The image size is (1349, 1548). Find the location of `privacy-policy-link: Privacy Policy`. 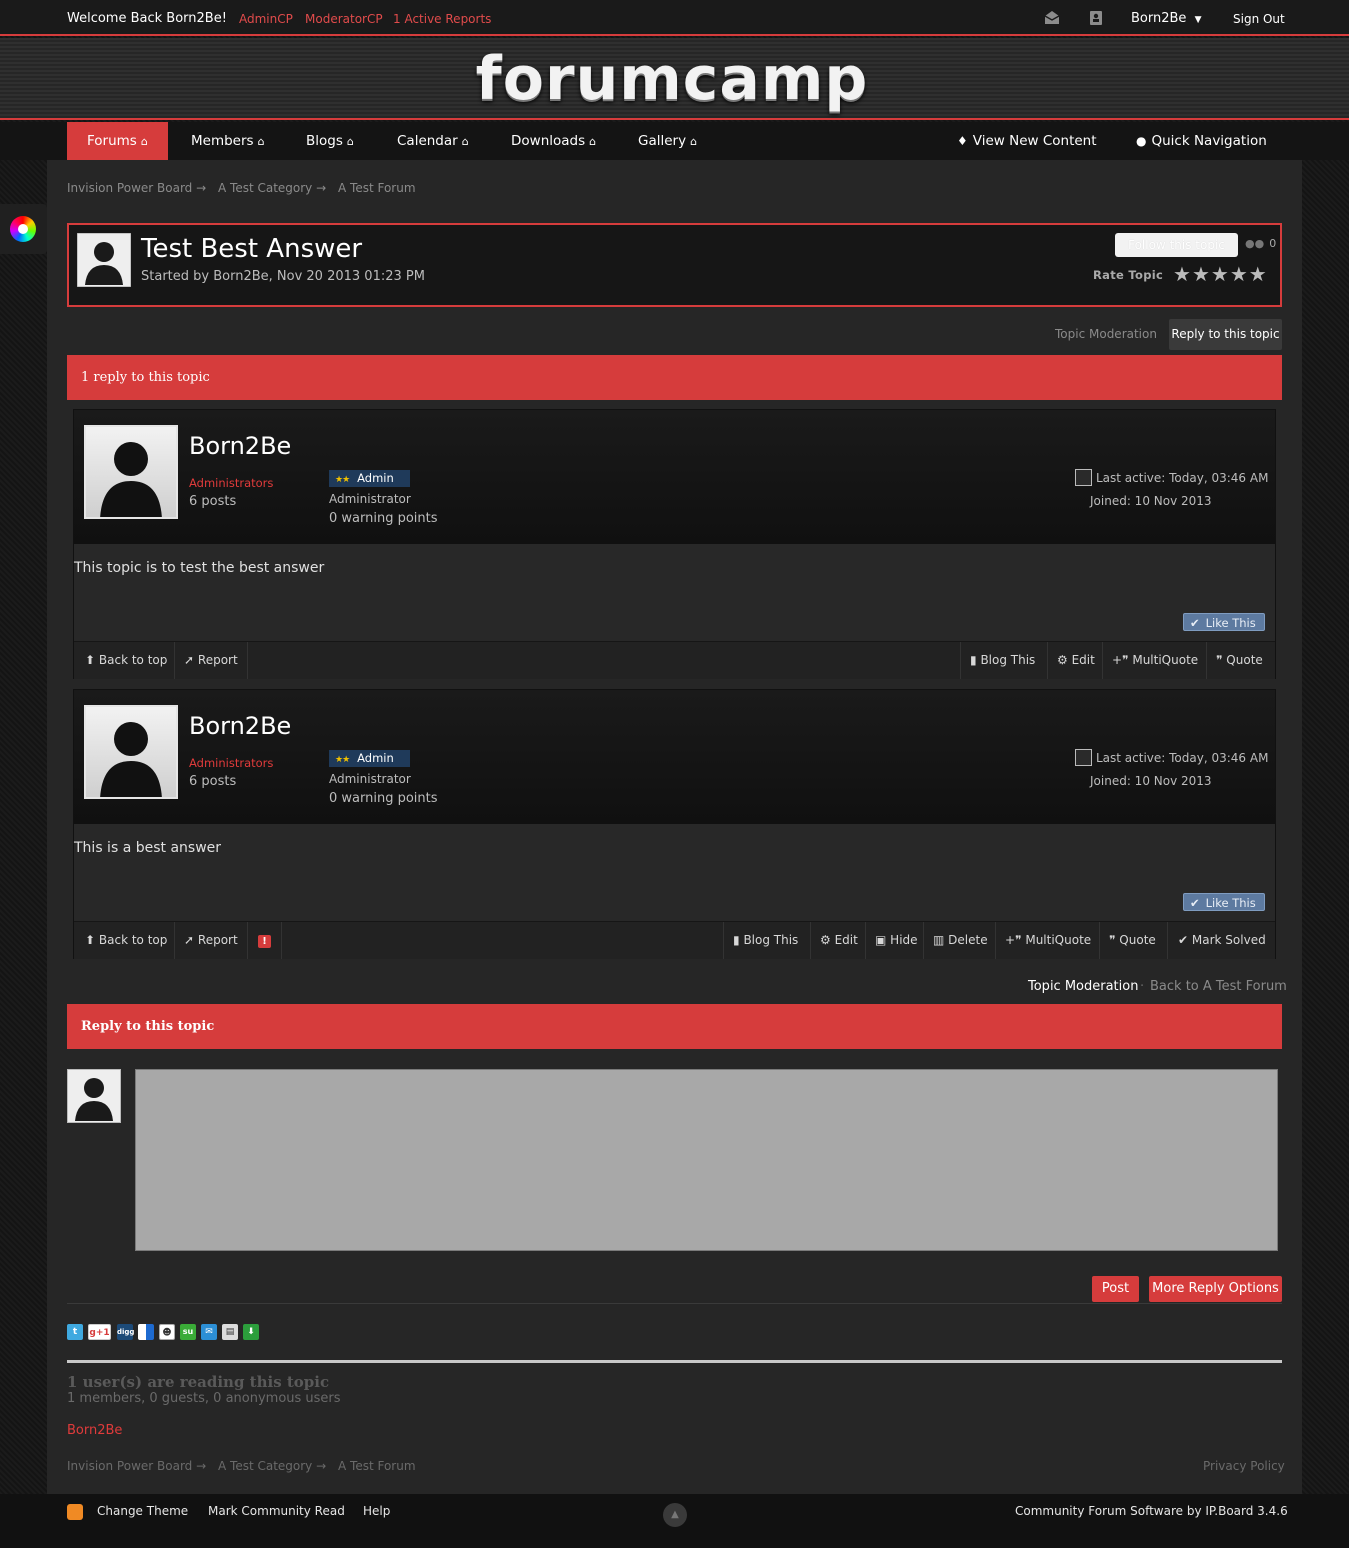

privacy-policy-link: Privacy Policy is located at coordinates (1244, 1466).